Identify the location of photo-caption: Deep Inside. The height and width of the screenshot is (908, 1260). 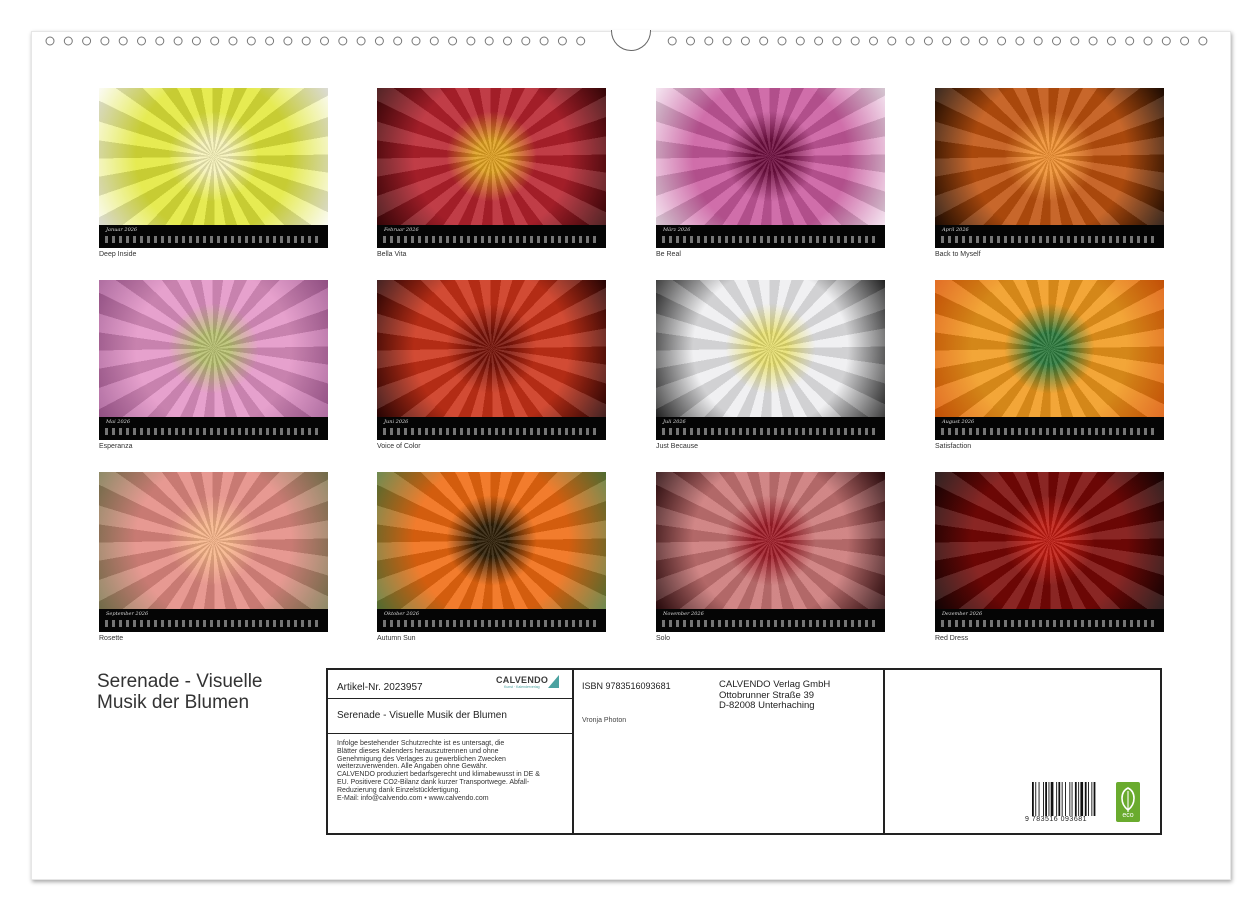
(118, 254).